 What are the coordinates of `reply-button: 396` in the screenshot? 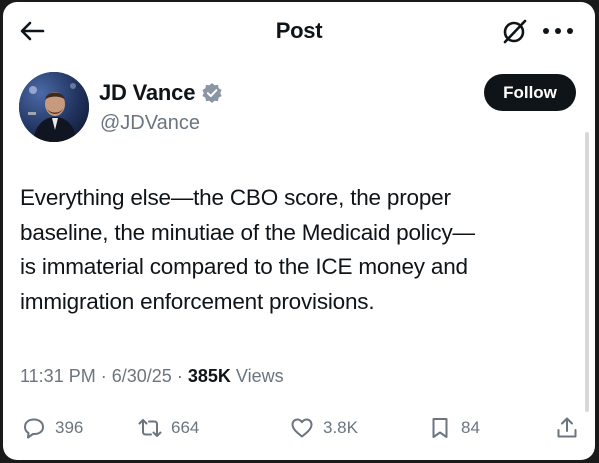 It's located at (52, 428).